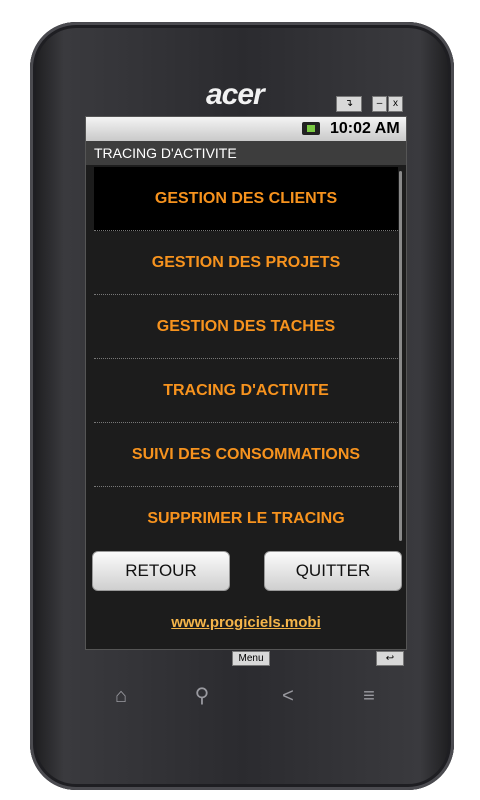 Image resolution: width=480 pixels, height=800 pixels. Describe the element at coordinates (365, 128) in the screenshot. I see `status-time: 10:02 AM` at that location.